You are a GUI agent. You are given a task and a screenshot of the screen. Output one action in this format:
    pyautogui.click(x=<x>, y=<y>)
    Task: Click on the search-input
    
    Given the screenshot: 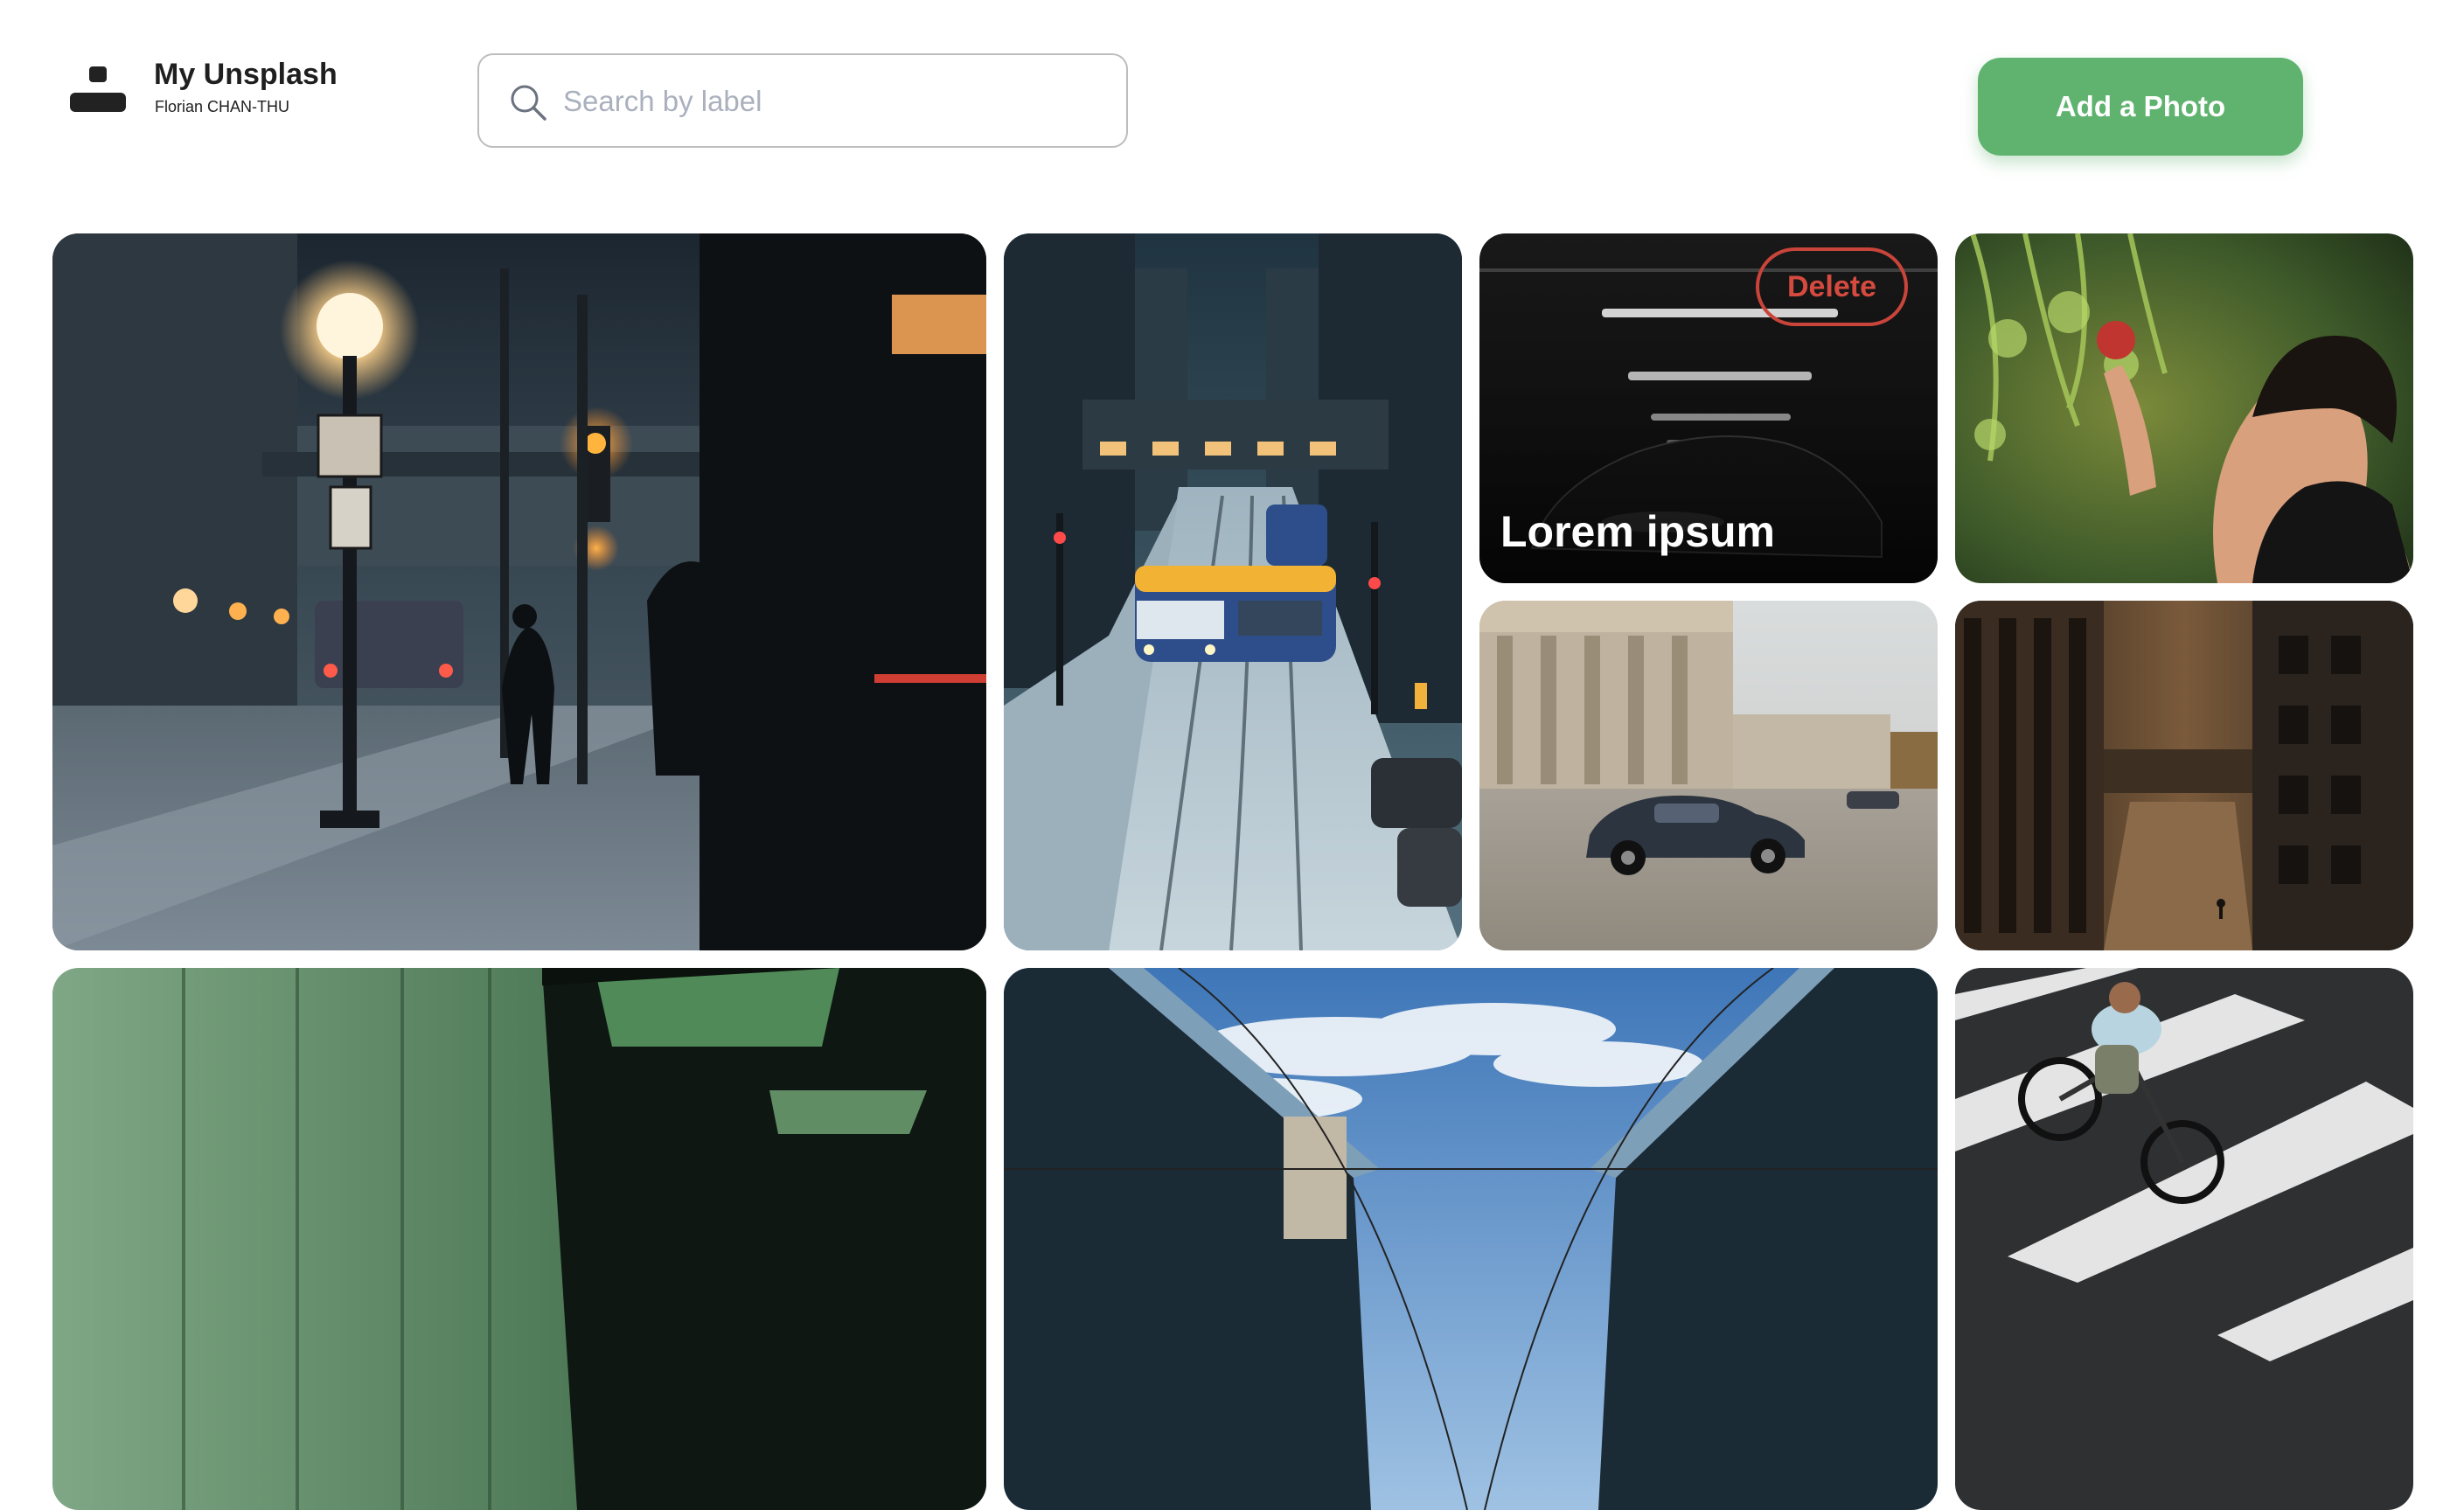 What is the action you would take?
    pyautogui.click(x=834, y=101)
    